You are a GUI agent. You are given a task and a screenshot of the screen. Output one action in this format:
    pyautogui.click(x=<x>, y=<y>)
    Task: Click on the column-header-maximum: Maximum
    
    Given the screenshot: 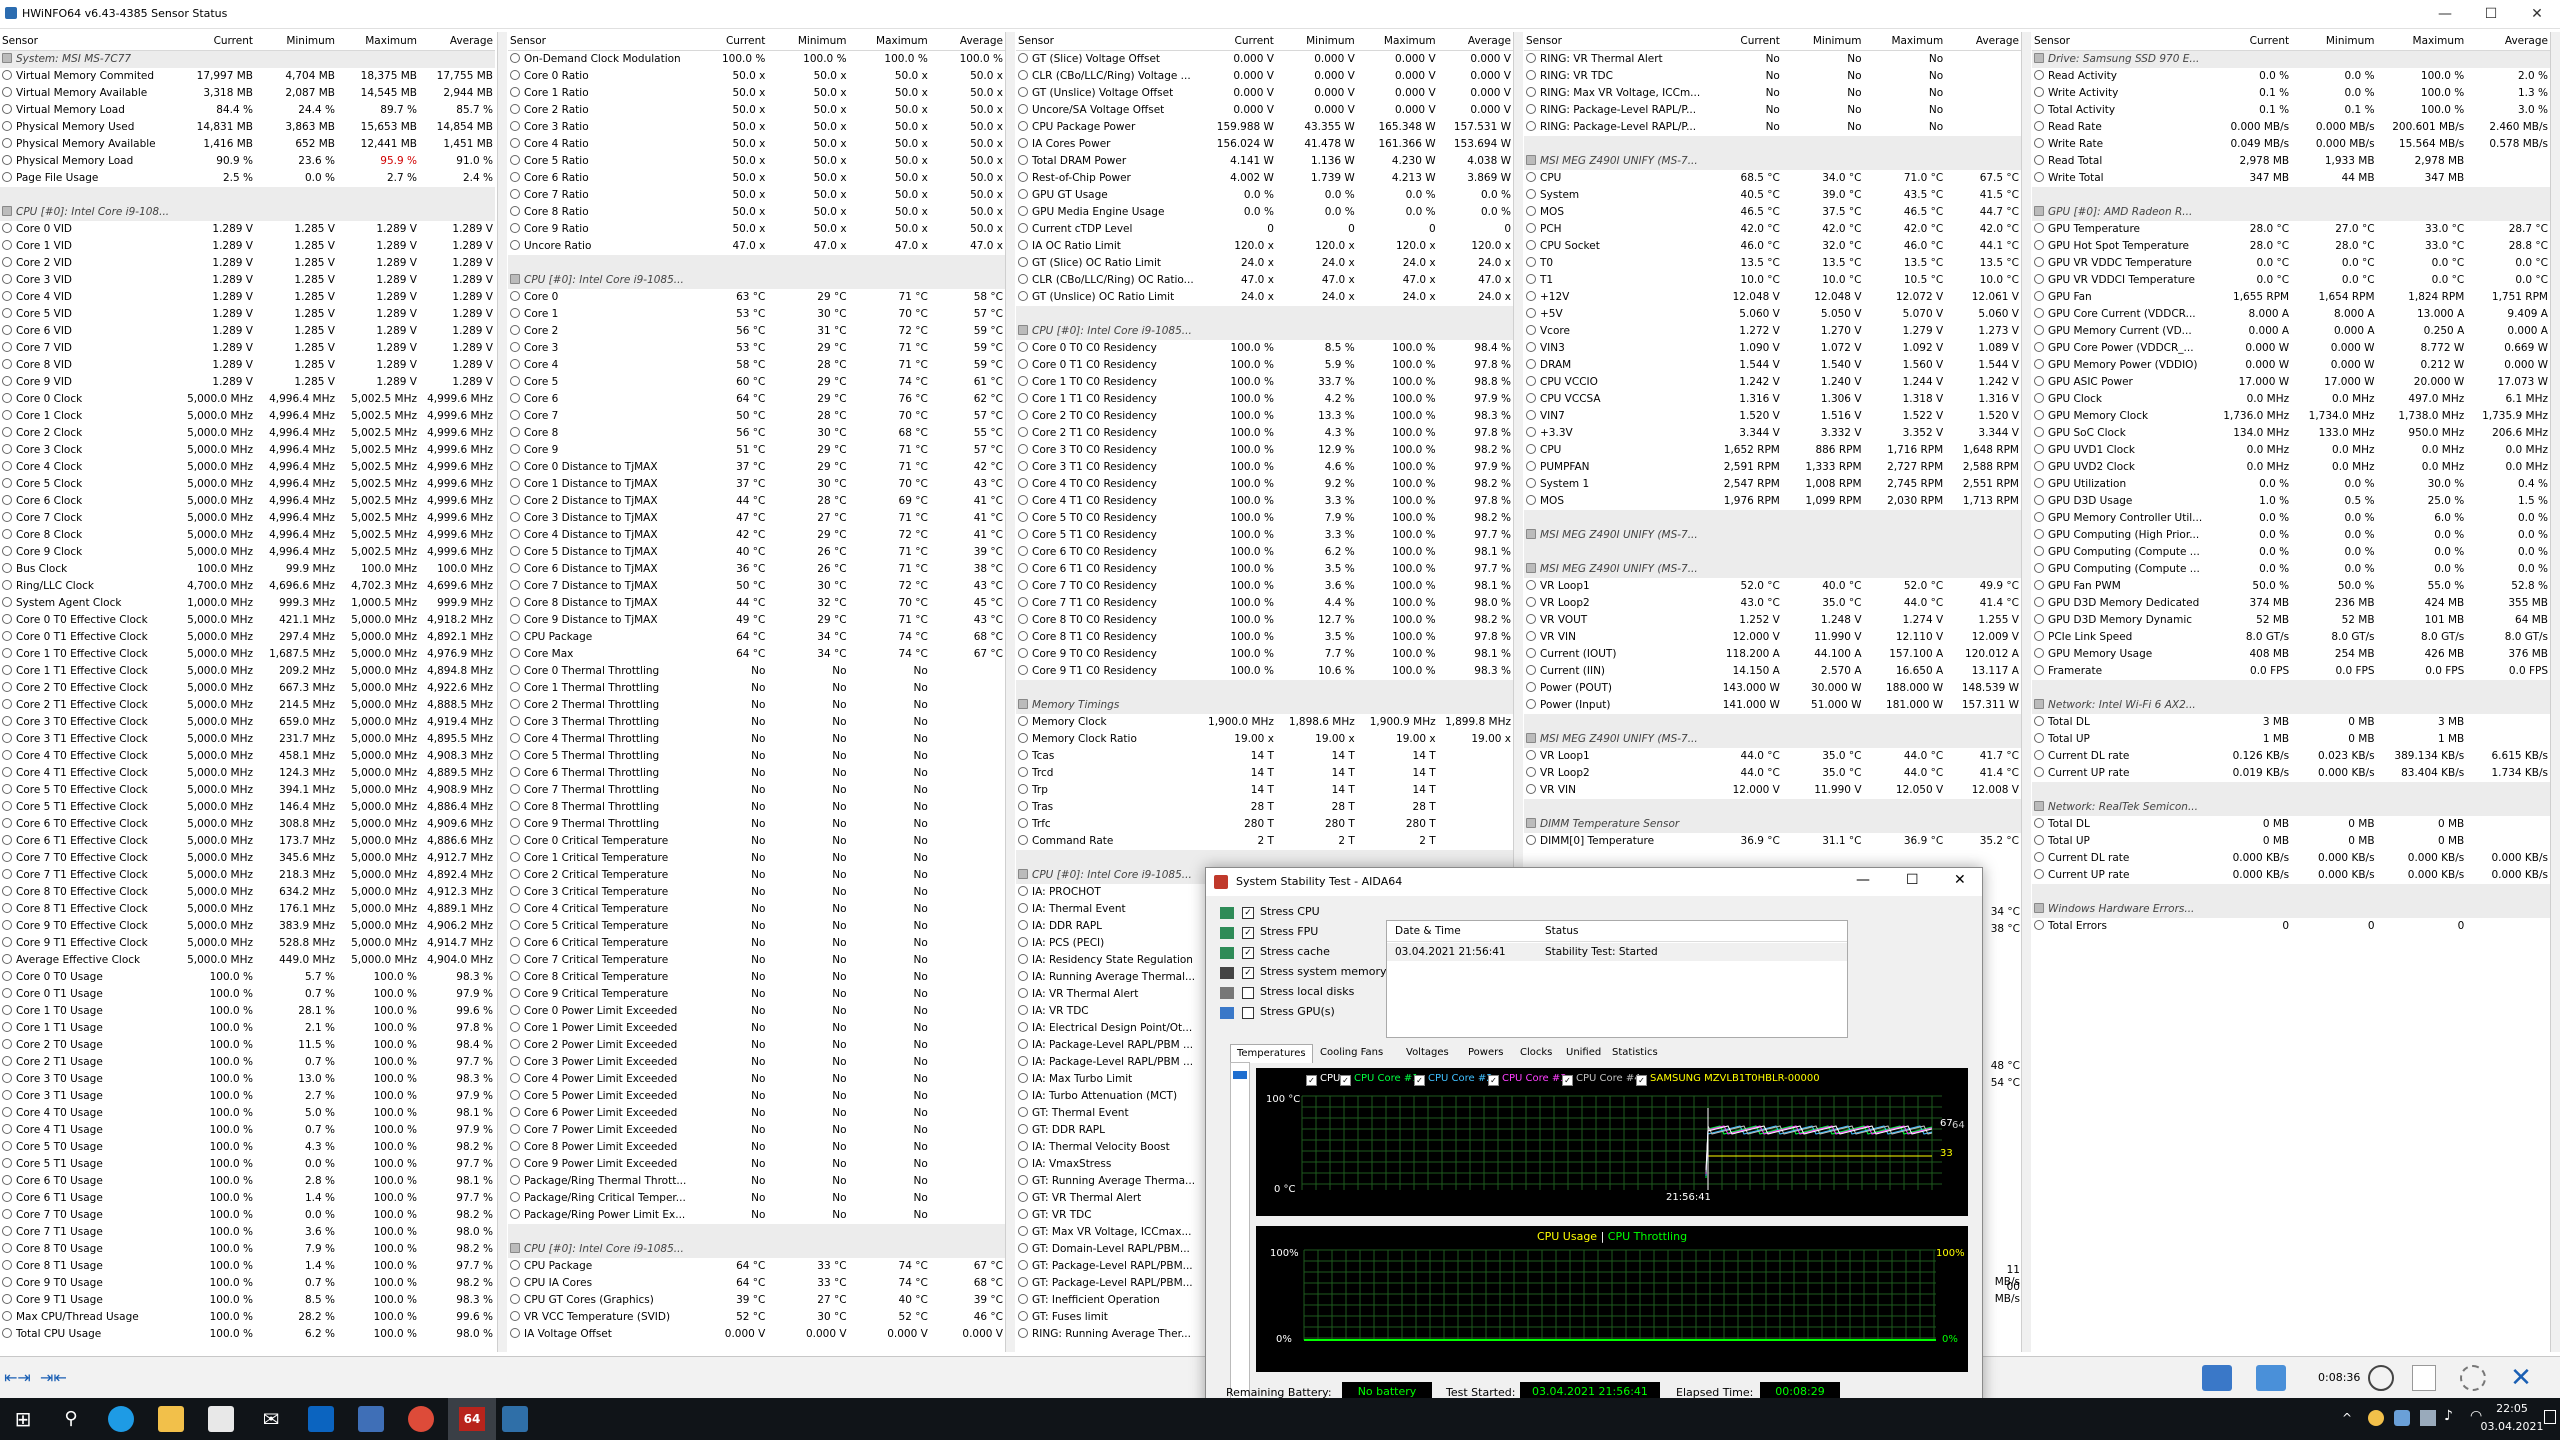 What is the action you would take?
    pyautogui.click(x=889, y=41)
    